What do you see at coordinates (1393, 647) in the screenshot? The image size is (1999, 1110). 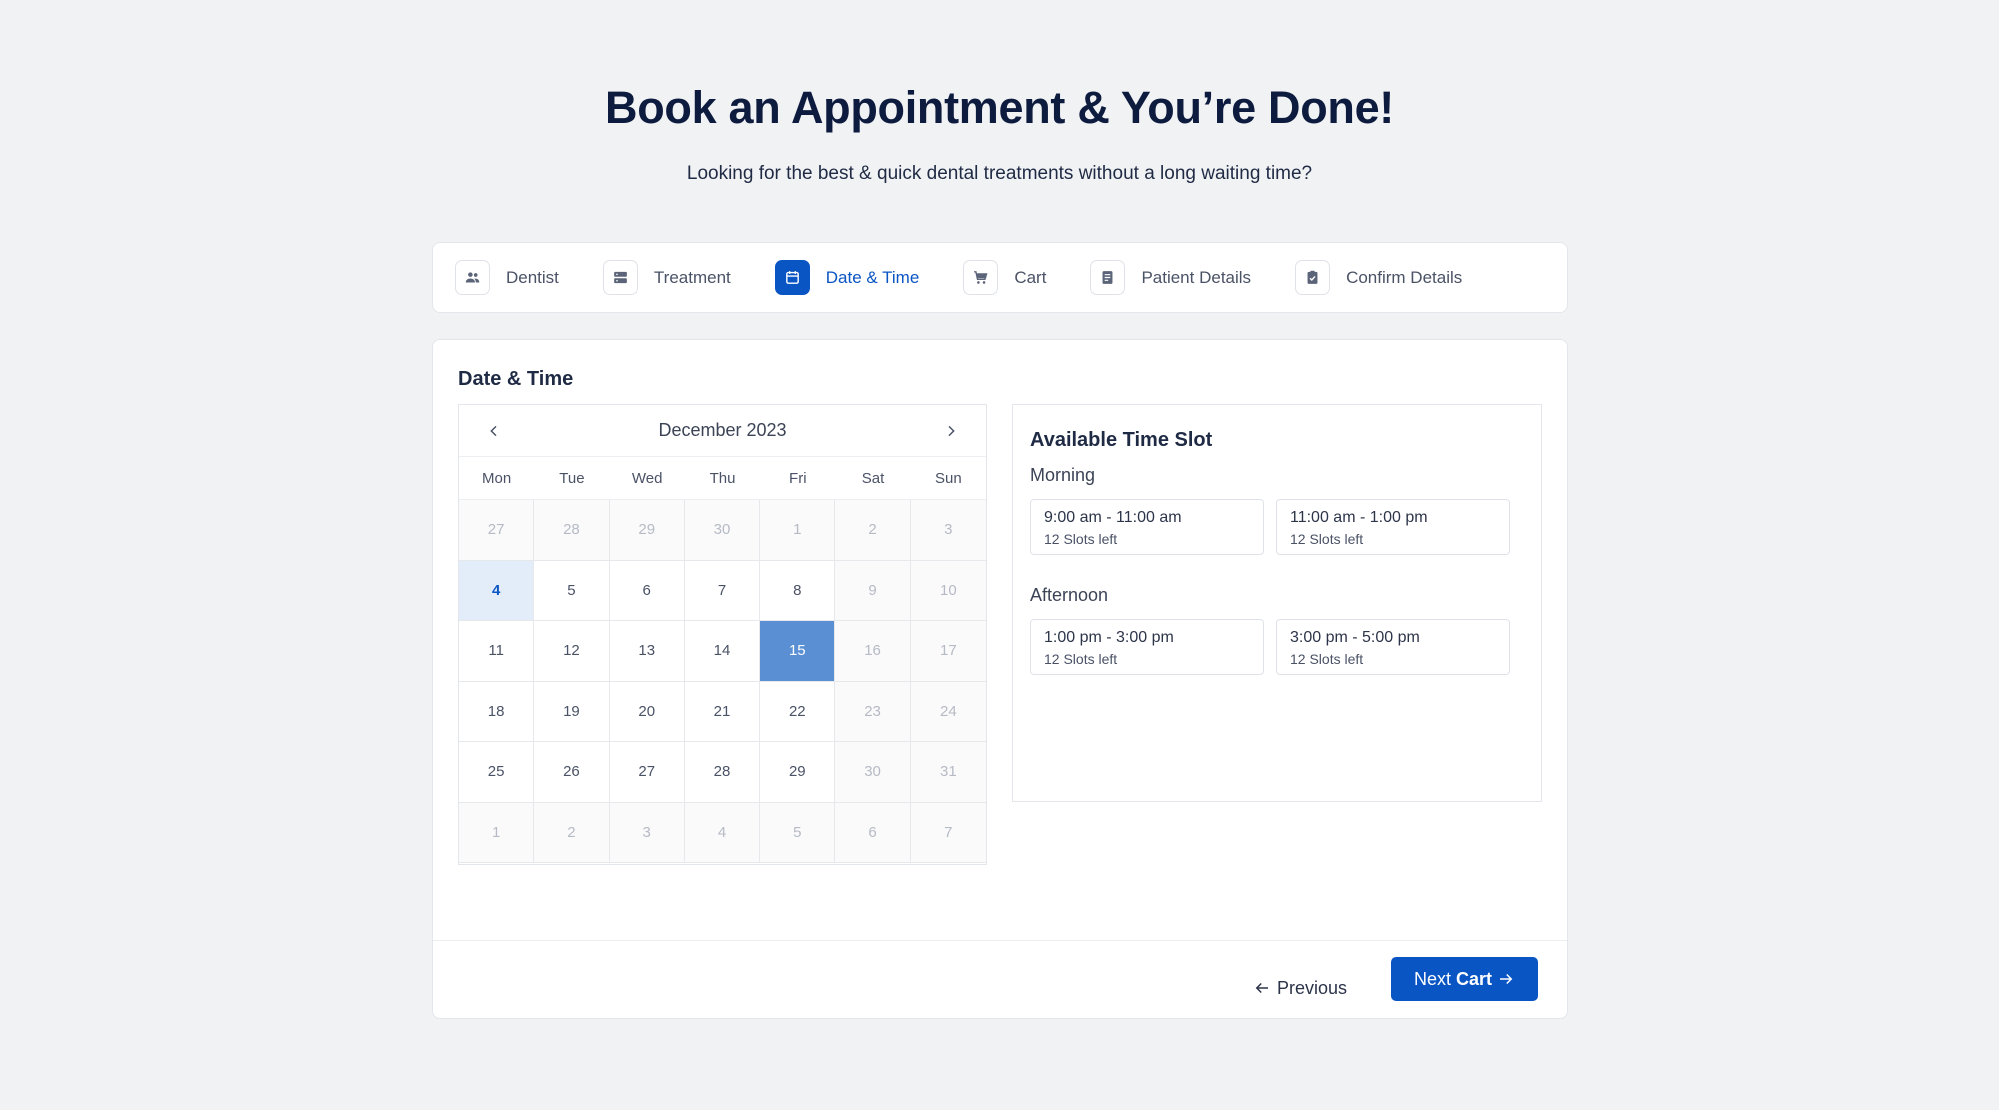 I see `time-slot: 3:00 pm - 5:00 pm 12 Slots left` at bounding box center [1393, 647].